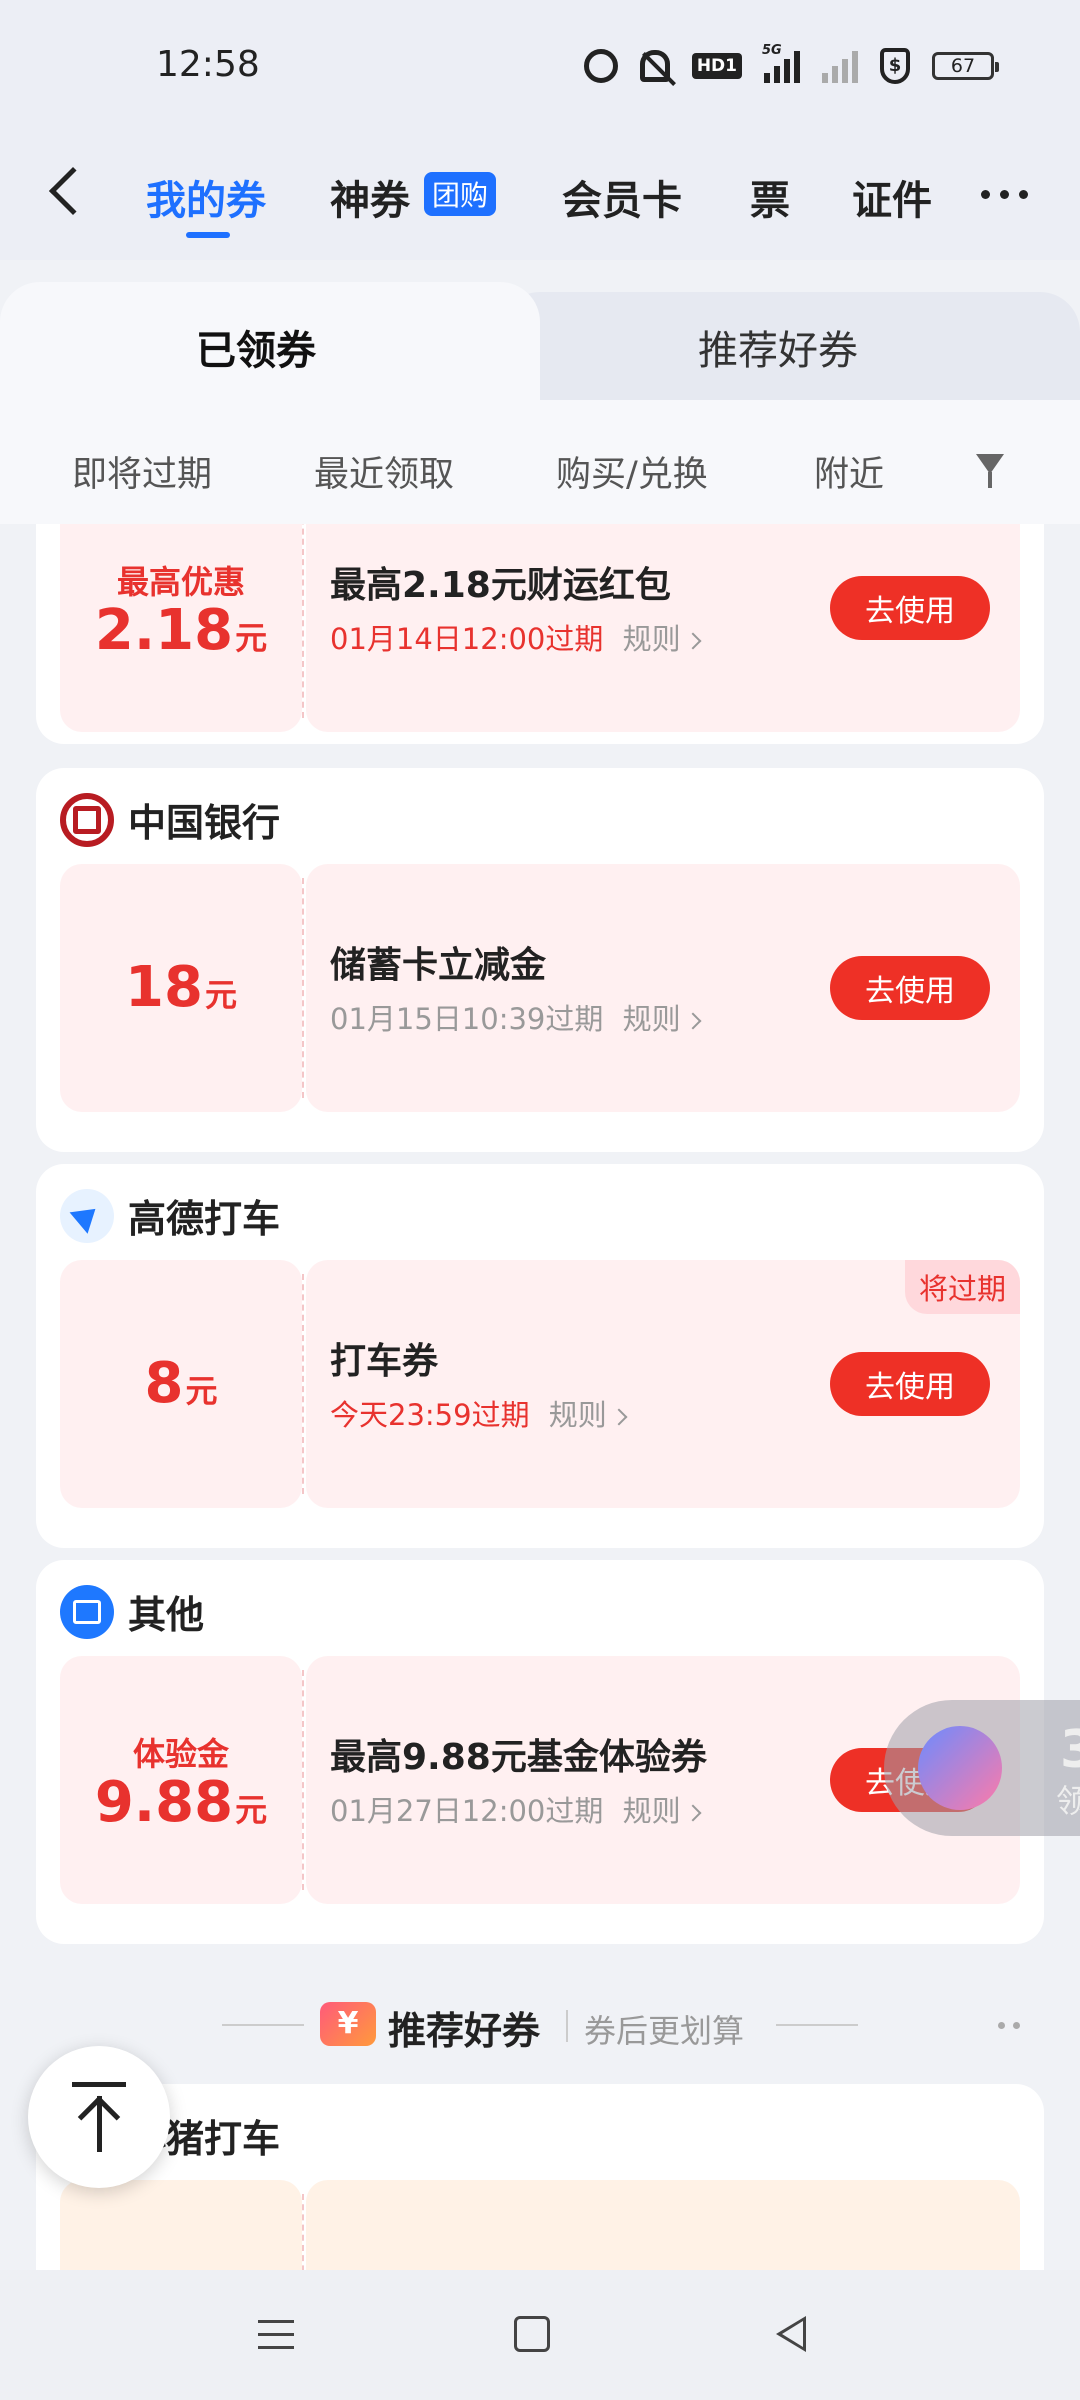 The image size is (1080, 2400). Describe the element at coordinates (370, 201) in the screenshot. I see `tab-label: 神券` at that location.